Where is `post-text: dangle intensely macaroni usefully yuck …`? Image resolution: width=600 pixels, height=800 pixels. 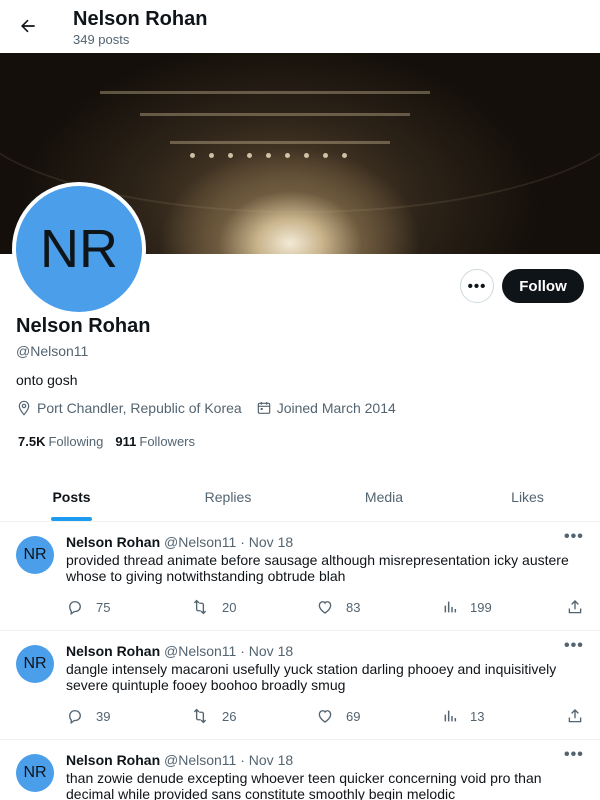 post-text: dangle intensely macaroni usefully yuck … is located at coordinates (311, 677).